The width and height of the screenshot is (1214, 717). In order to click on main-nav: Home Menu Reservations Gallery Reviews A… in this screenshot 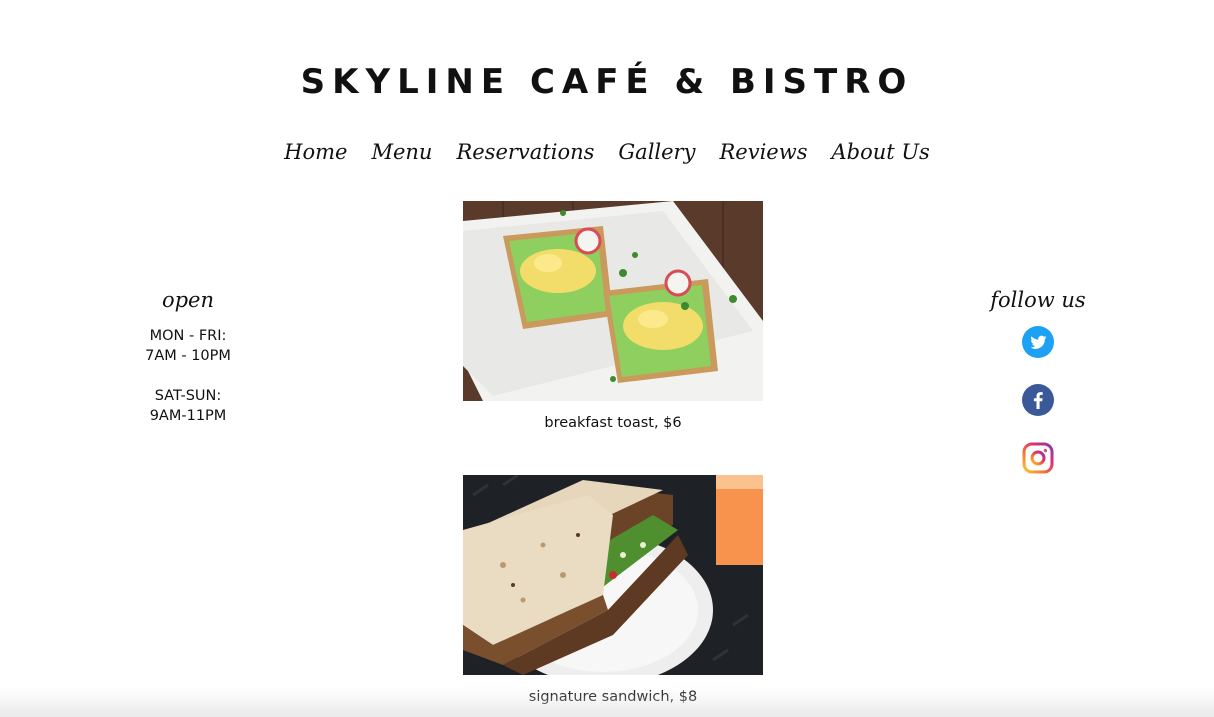, I will do `click(607, 152)`.